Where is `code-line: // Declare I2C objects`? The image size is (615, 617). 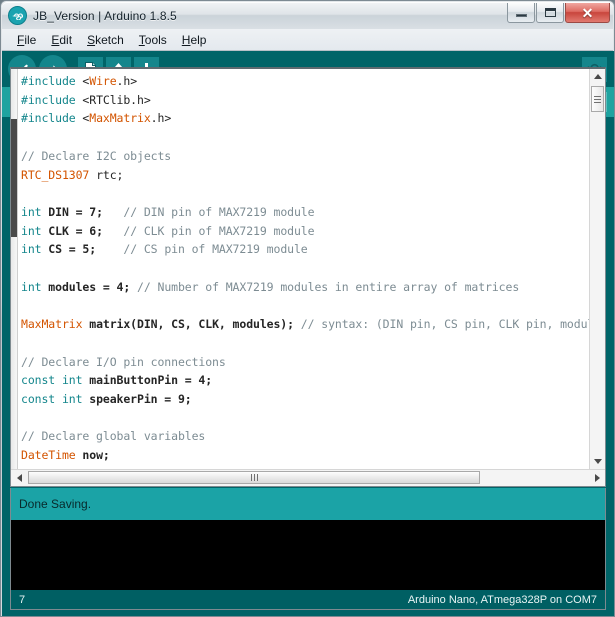 code-line: // Declare I2C objects is located at coordinates (305, 156).